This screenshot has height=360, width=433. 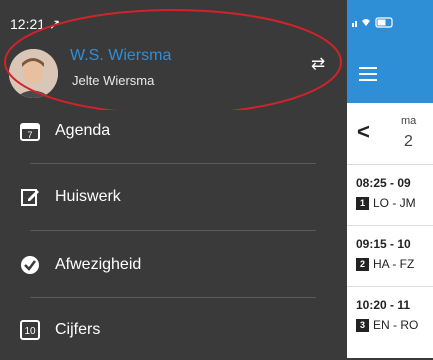 What do you see at coordinates (409, 121) in the screenshot?
I see `day-name: ma` at bounding box center [409, 121].